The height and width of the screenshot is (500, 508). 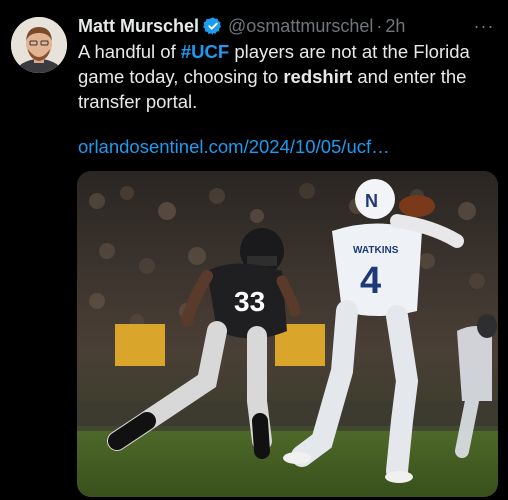 What do you see at coordinates (370, 281) in the screenshot?
I see `qb-number: 4` at bounding box center [370, 281].